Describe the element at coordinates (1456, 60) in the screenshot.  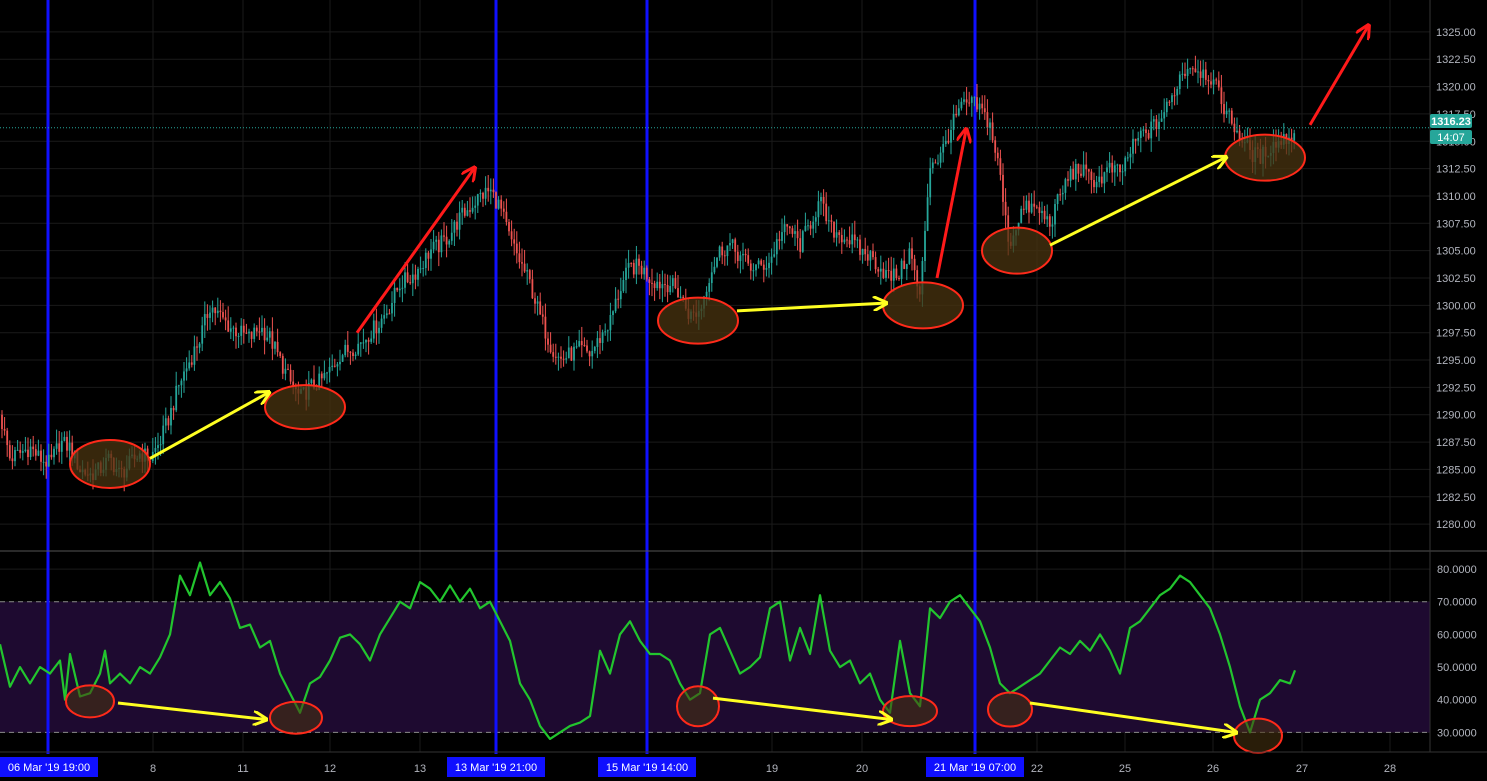
I see `price-tick-label: 1322.50` at that location.